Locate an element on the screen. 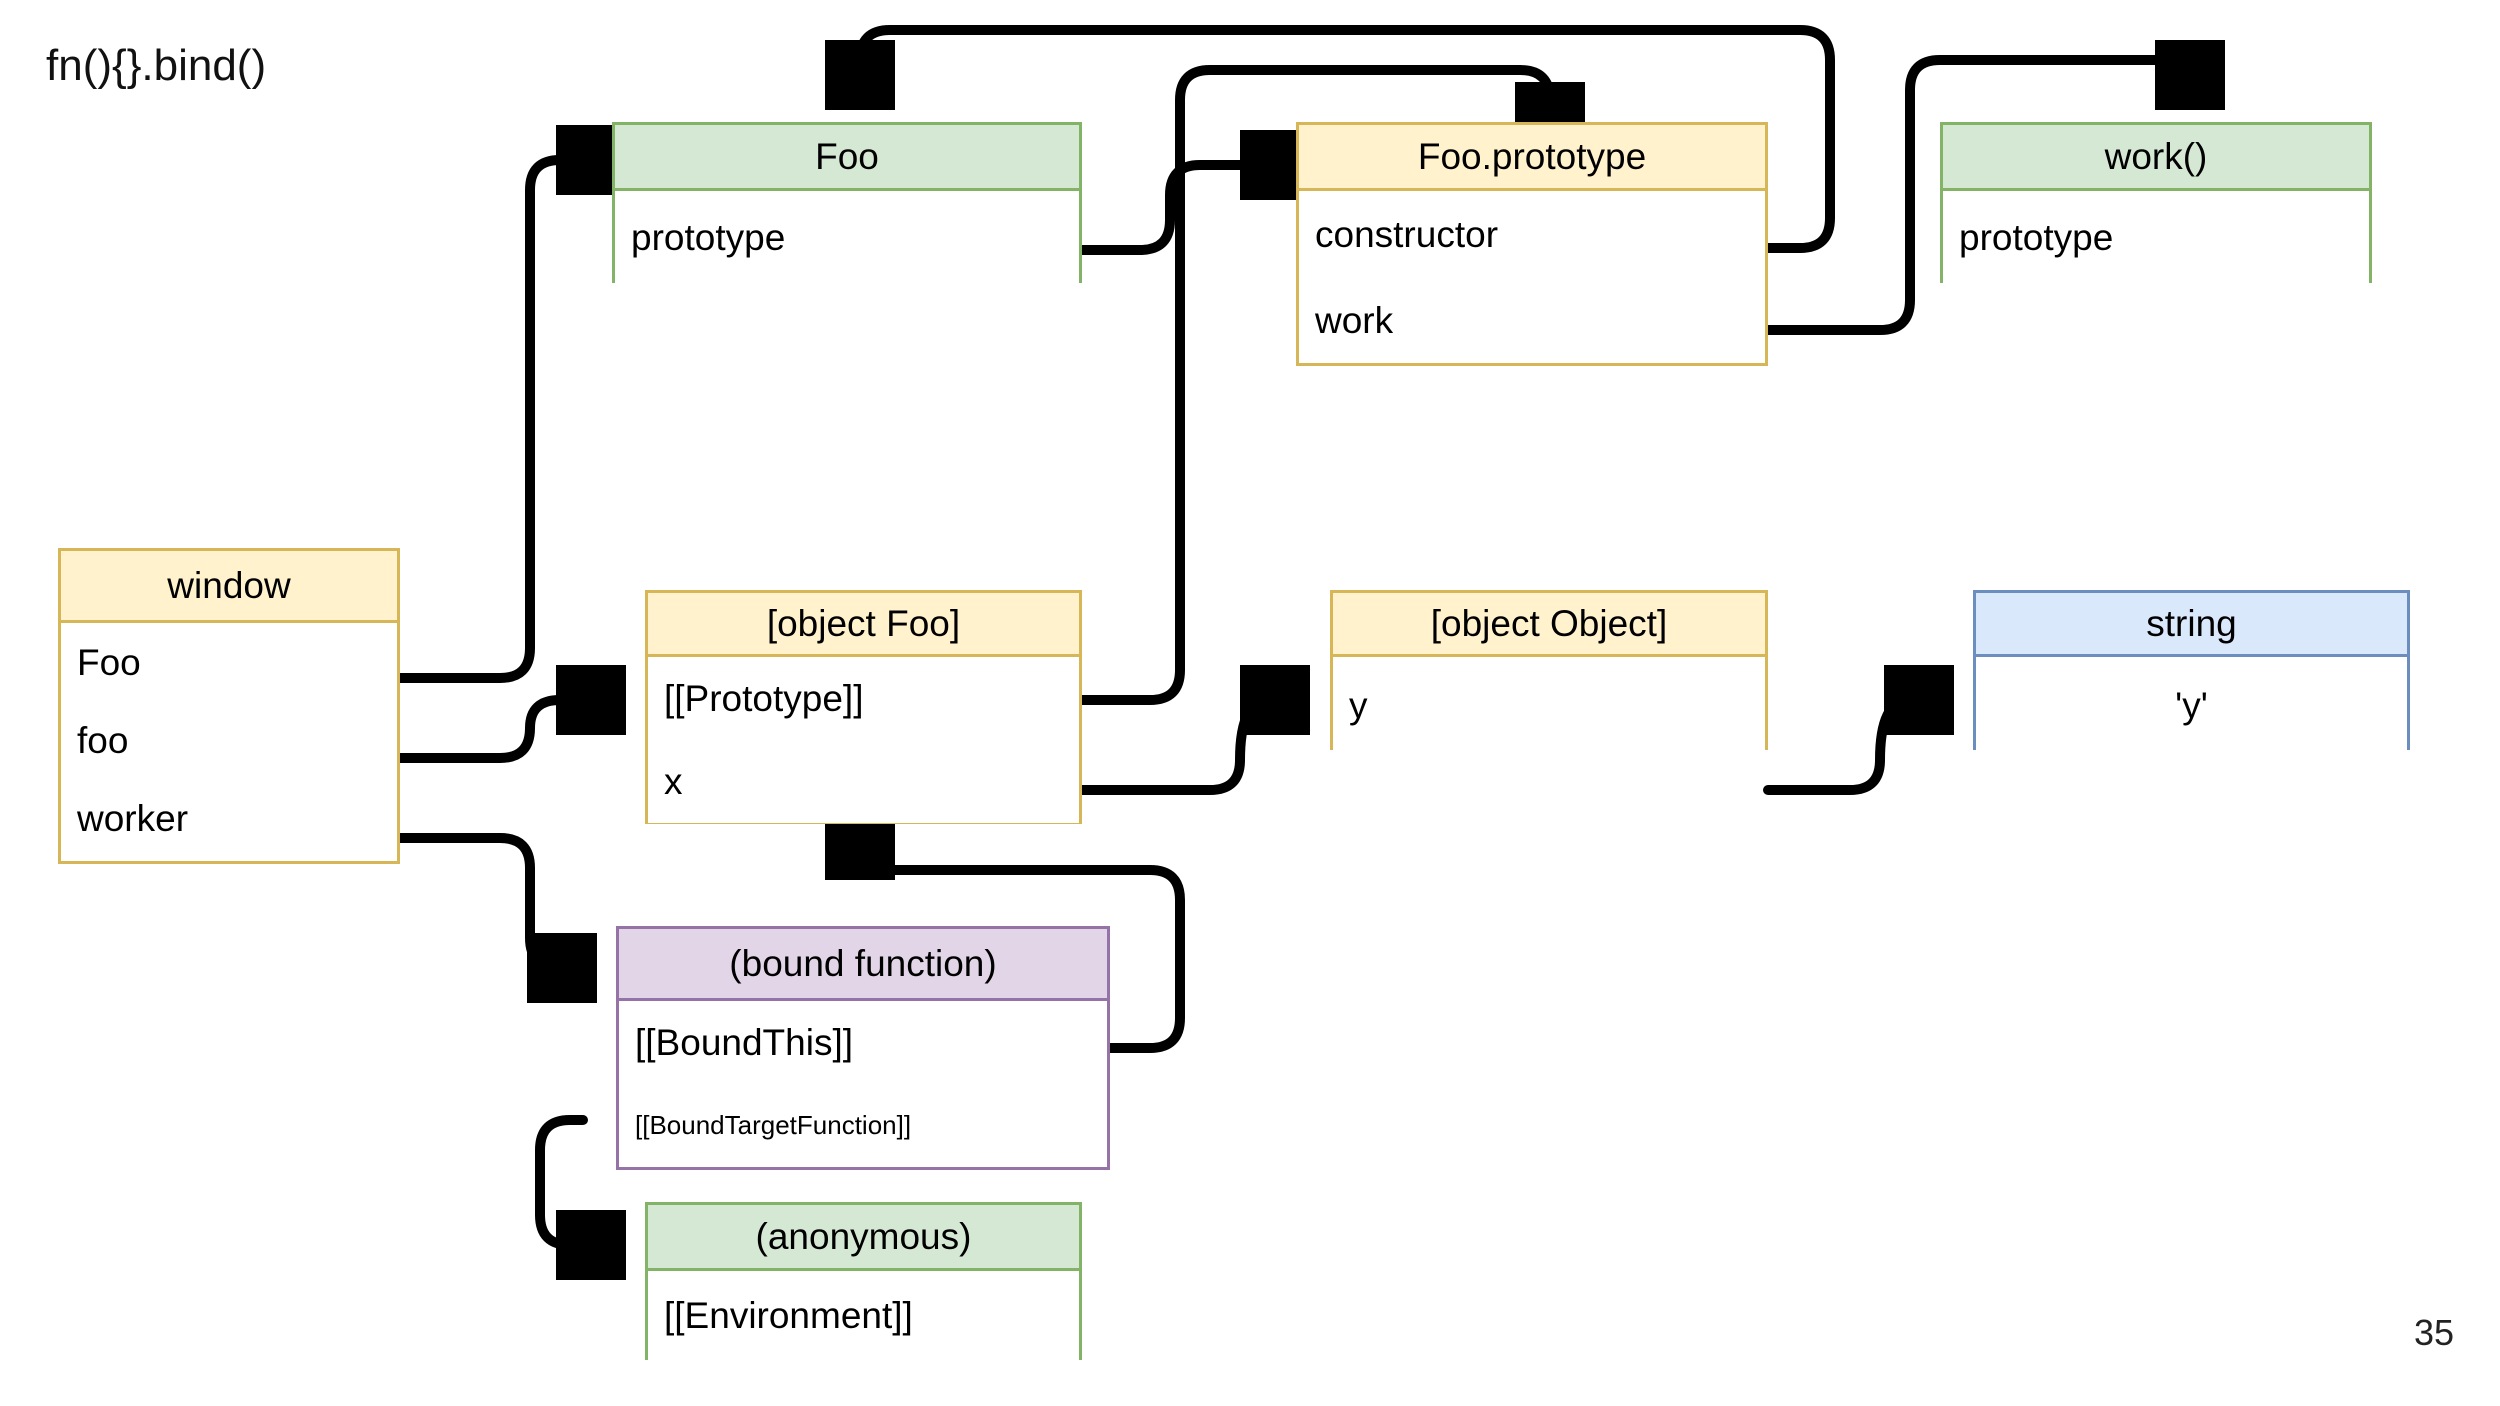  node-bound-function-row-boundtargetfunction: [[BoundTargetFunction]] is located at coordinates (863, 1125).